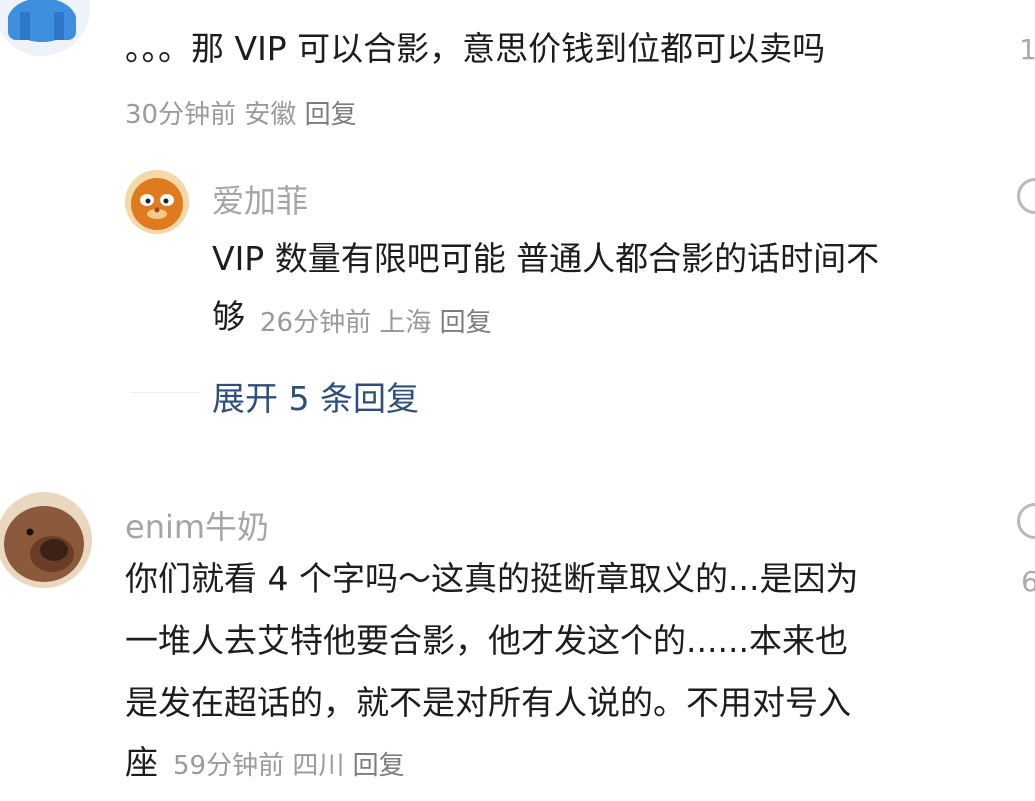 This screenshot has width=1035, height=801. I want to click on reply-text-line-1: VIP 数量有限吧可能 普通人都合影的话时间不, so click(546, 258).